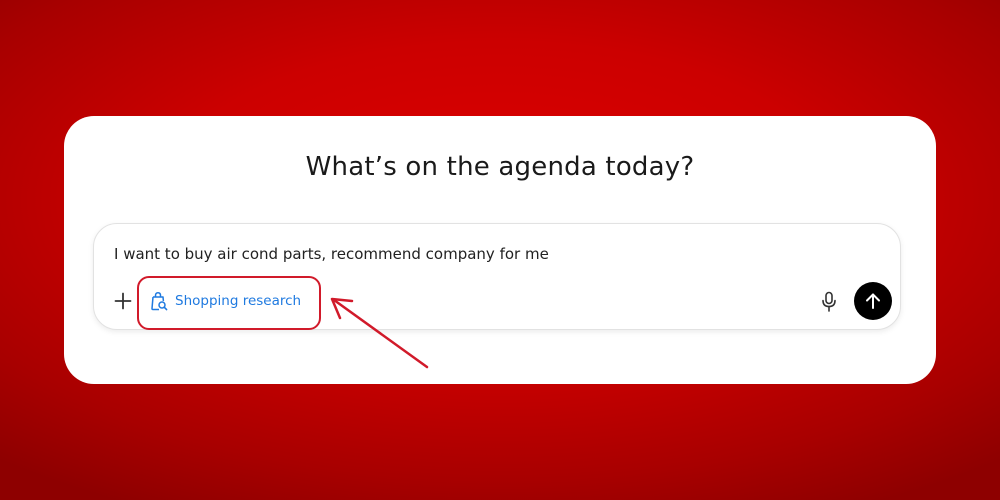 This screenshot has width=1000, height=500. I want to click on arrow-up-icon, so click(873, 301).